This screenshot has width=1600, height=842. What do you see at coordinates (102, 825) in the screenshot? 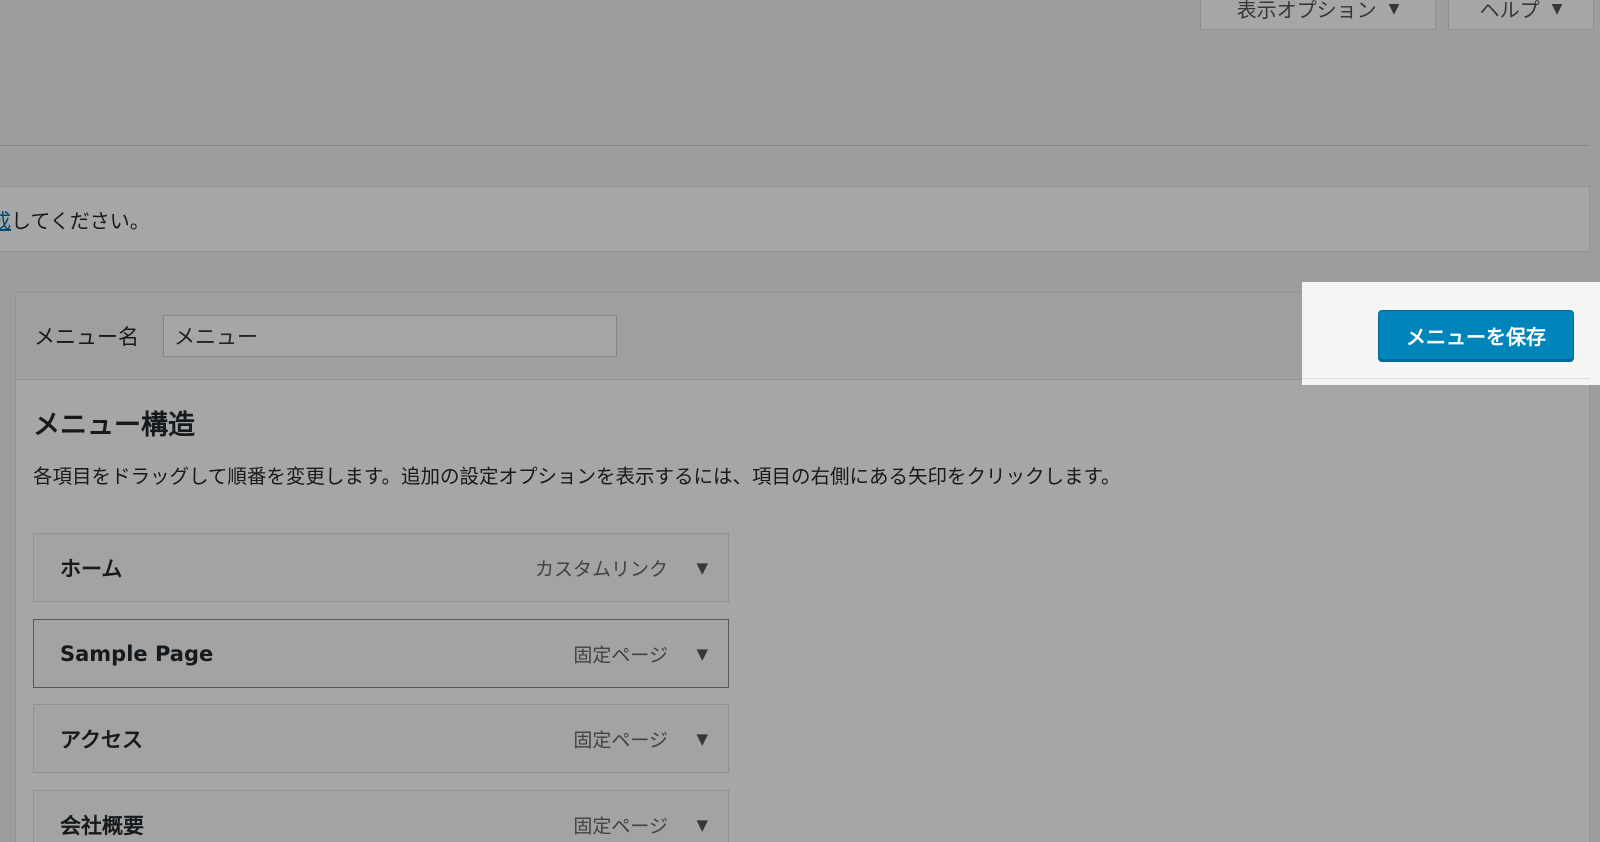
I see `menu-item-title: 会社概要` at bounding box center [102, 825].